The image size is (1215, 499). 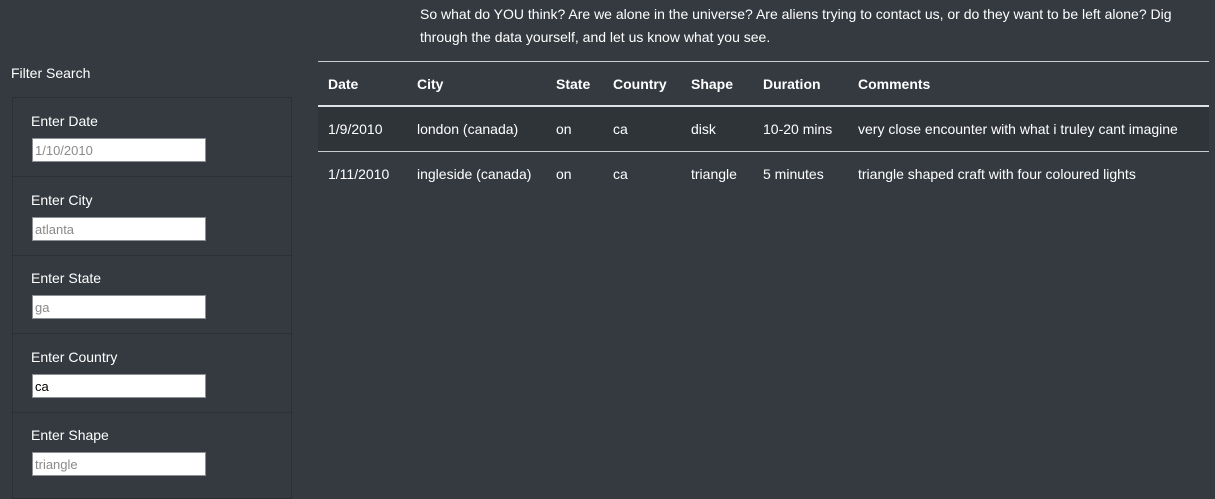 I want to click on date-input, so click(x=119, y=150).